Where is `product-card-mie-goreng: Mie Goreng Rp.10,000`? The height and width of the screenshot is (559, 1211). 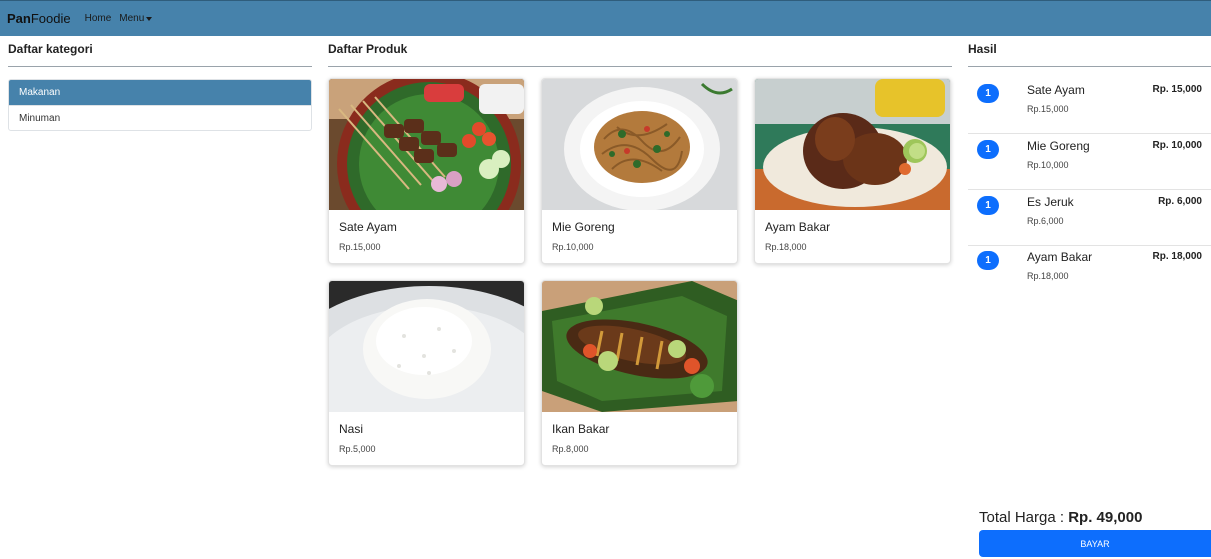 product-card-mie-goreng: Mie Goreng Rp.10,000 is located at coordinates (639, 171).